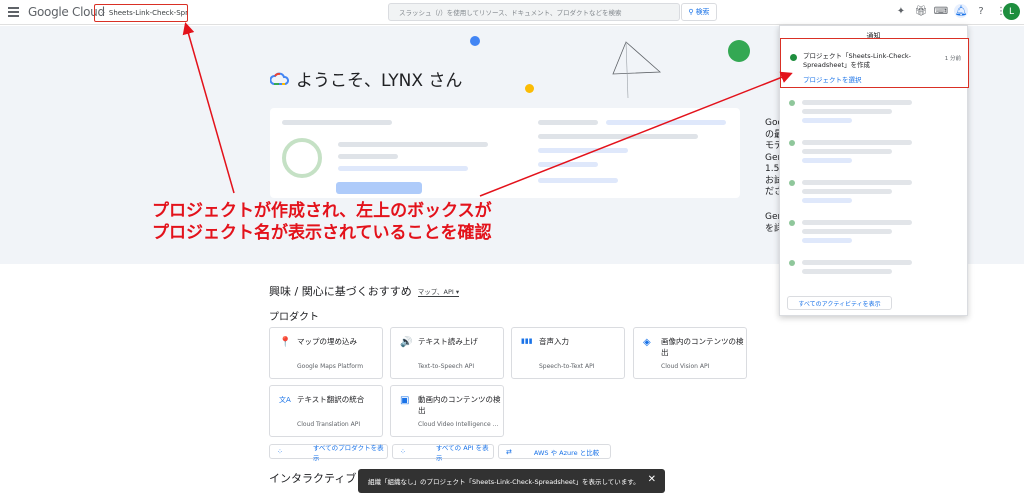 This screenshot has width=1024, height=497. Describe the element at coordinates (13, 12) in the screenshot. I see `hamburger-menu-icon` at that location.